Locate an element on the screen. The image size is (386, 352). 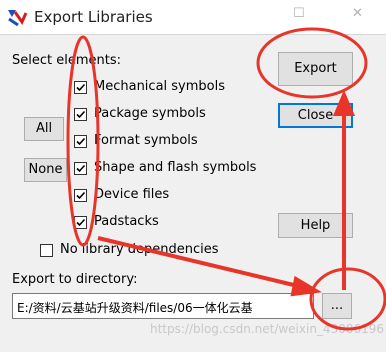
app-icon is located at coordinates (17, 17).